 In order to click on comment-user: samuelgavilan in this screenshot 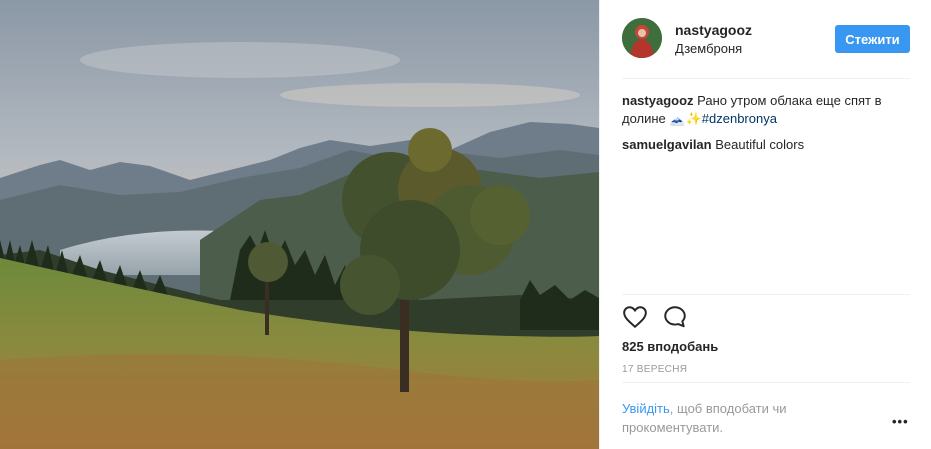, I will do `click(667, 144)`.